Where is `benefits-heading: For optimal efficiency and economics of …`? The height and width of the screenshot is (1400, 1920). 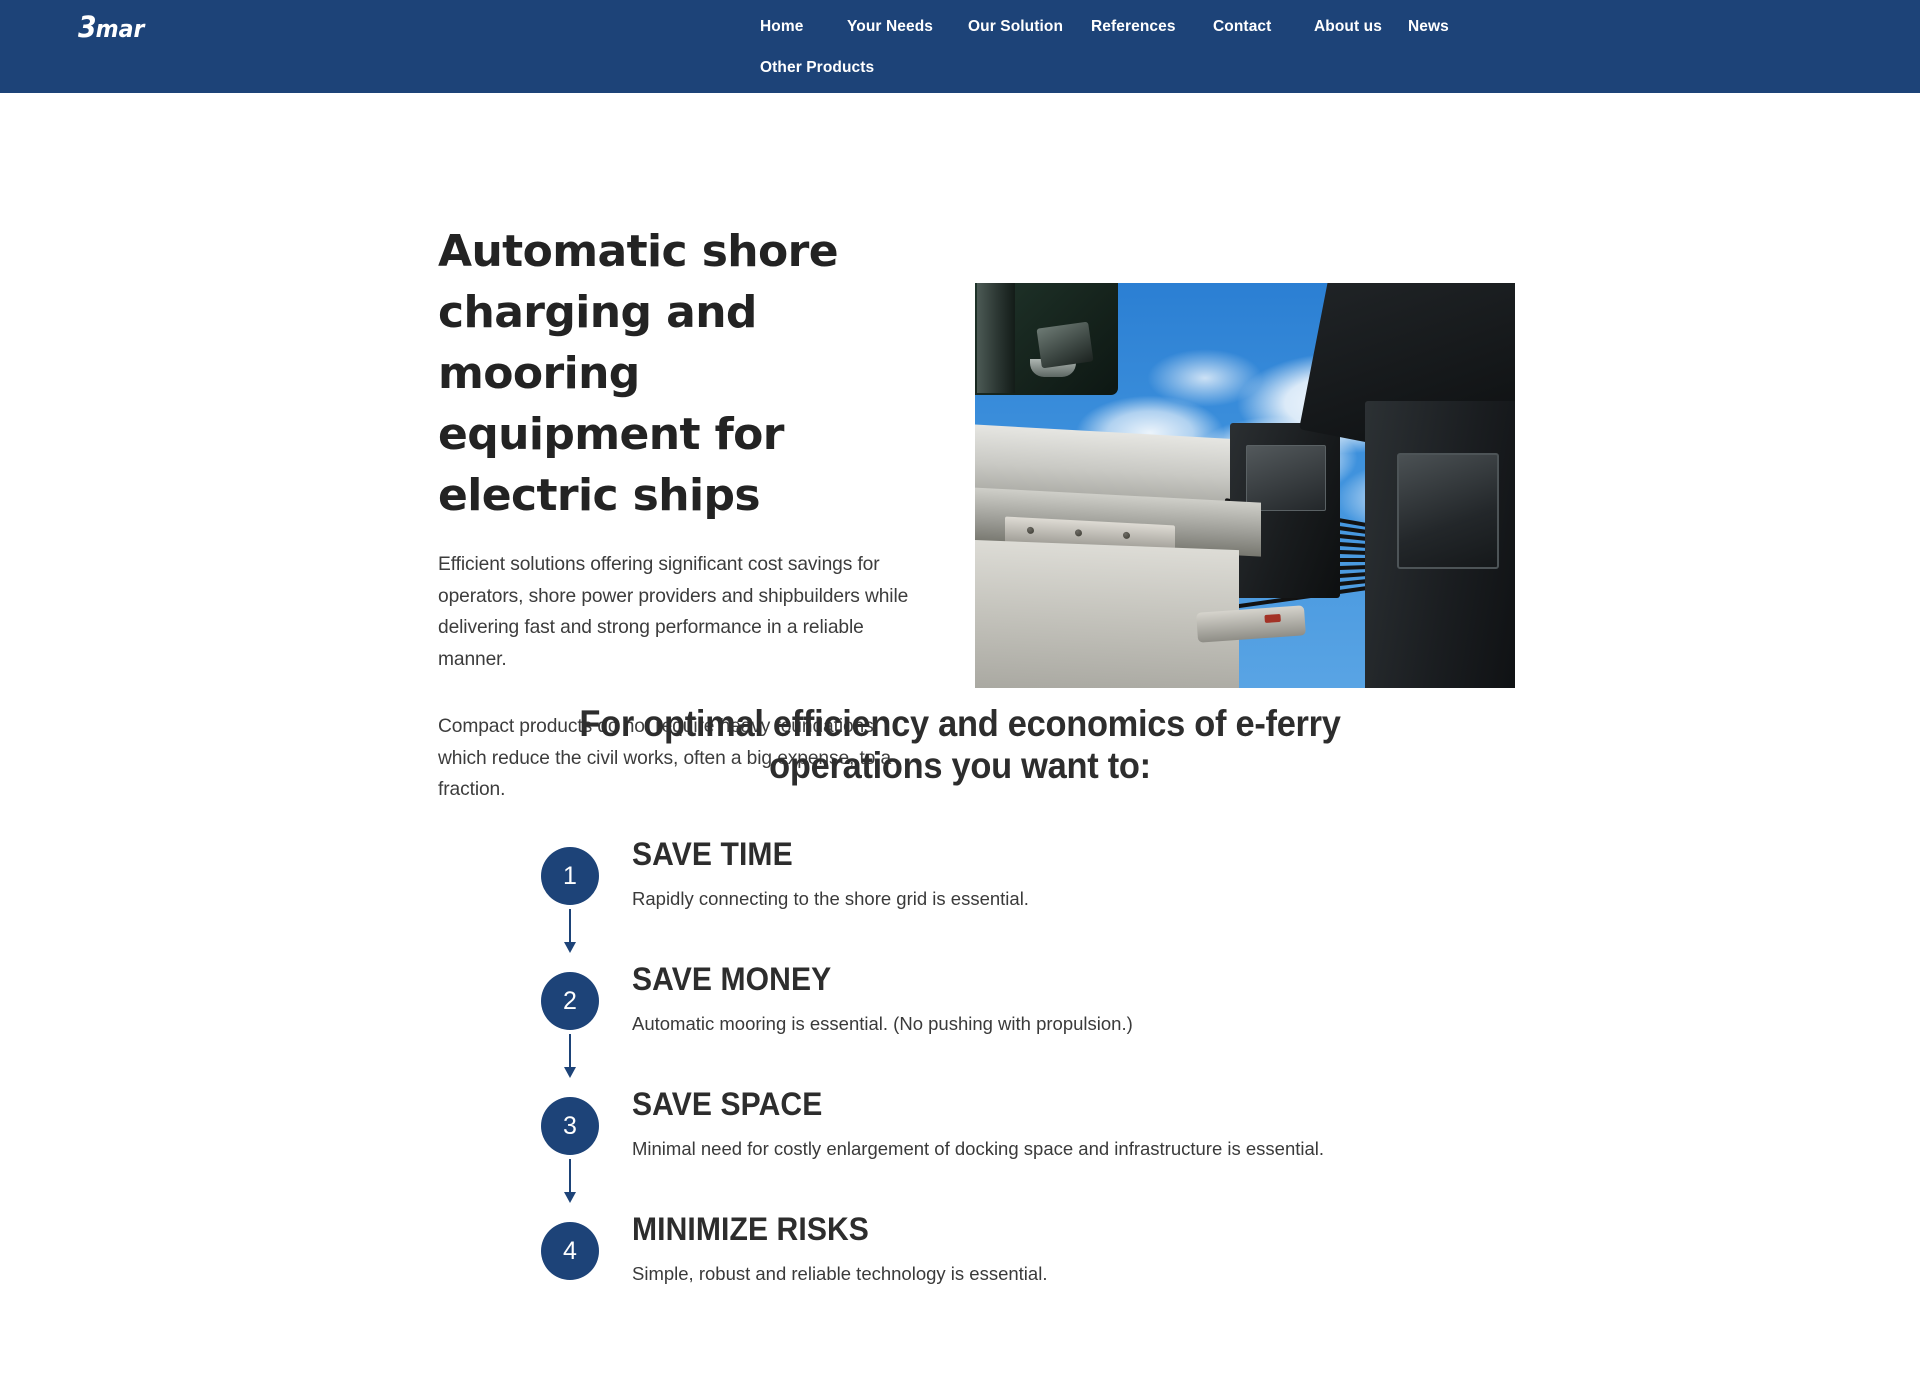 benefits-heading: For optimal efficiency and economics of … is located at coordinates (960, 744).